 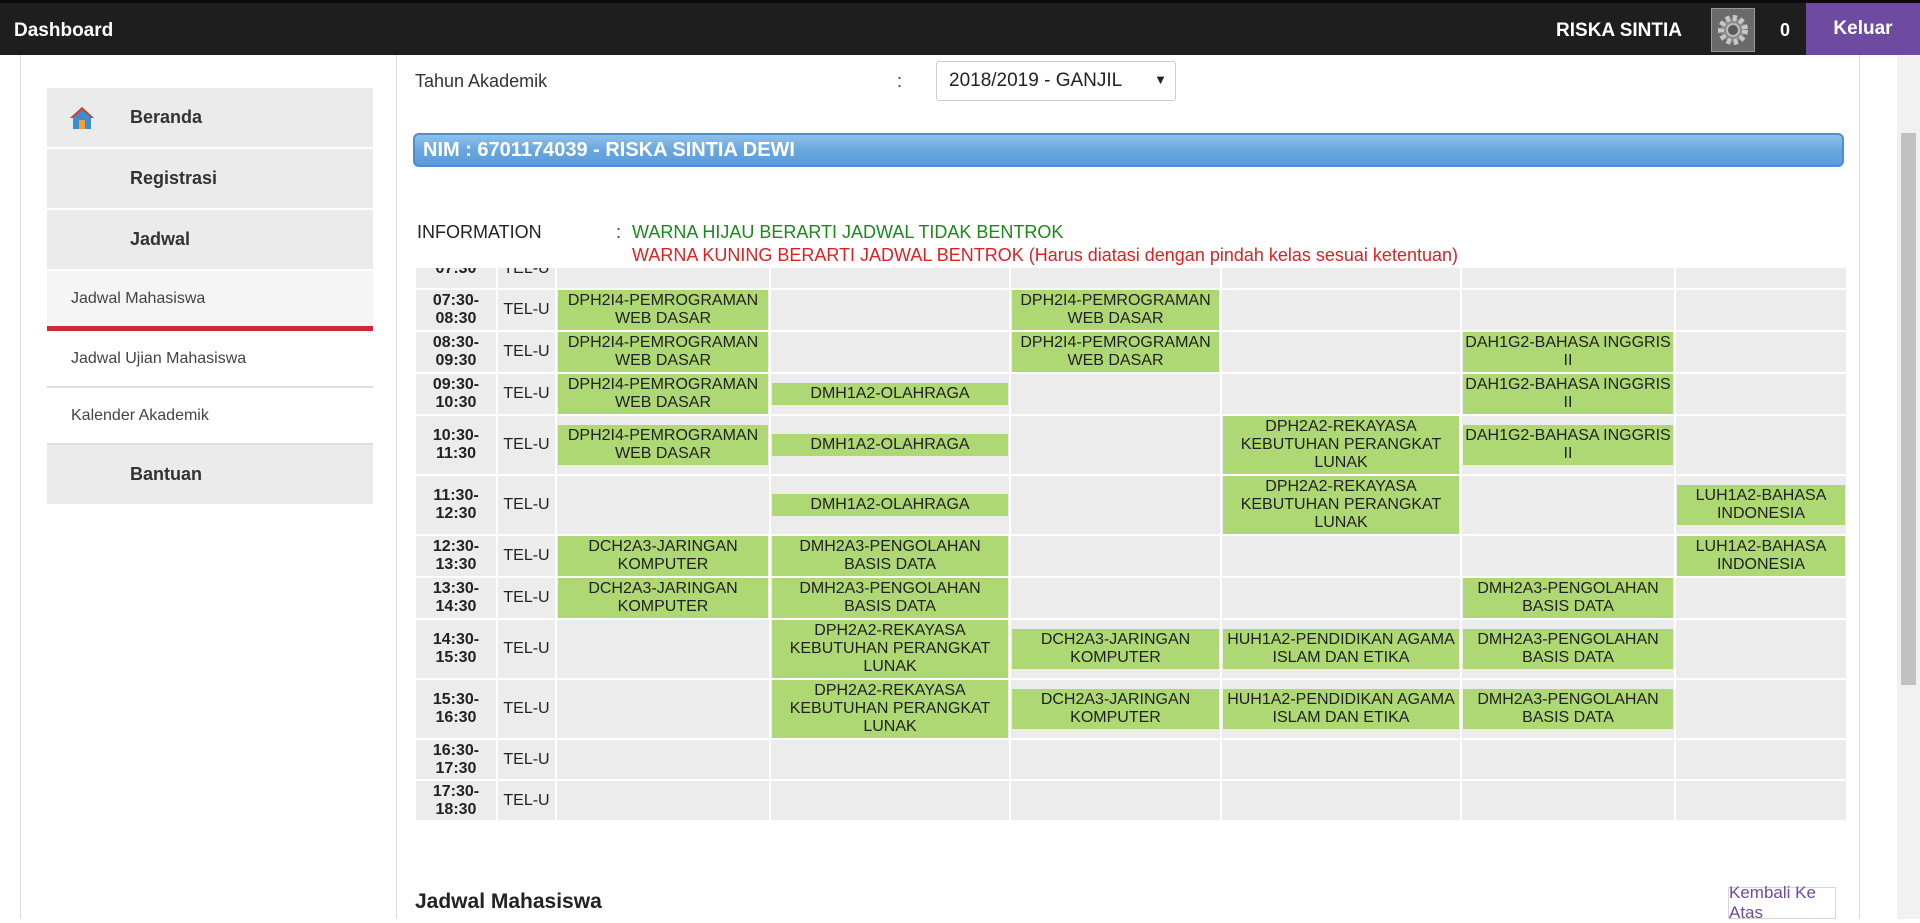 I want to click on time-slot: 15:30-16:30, so click(x=456, y=709).